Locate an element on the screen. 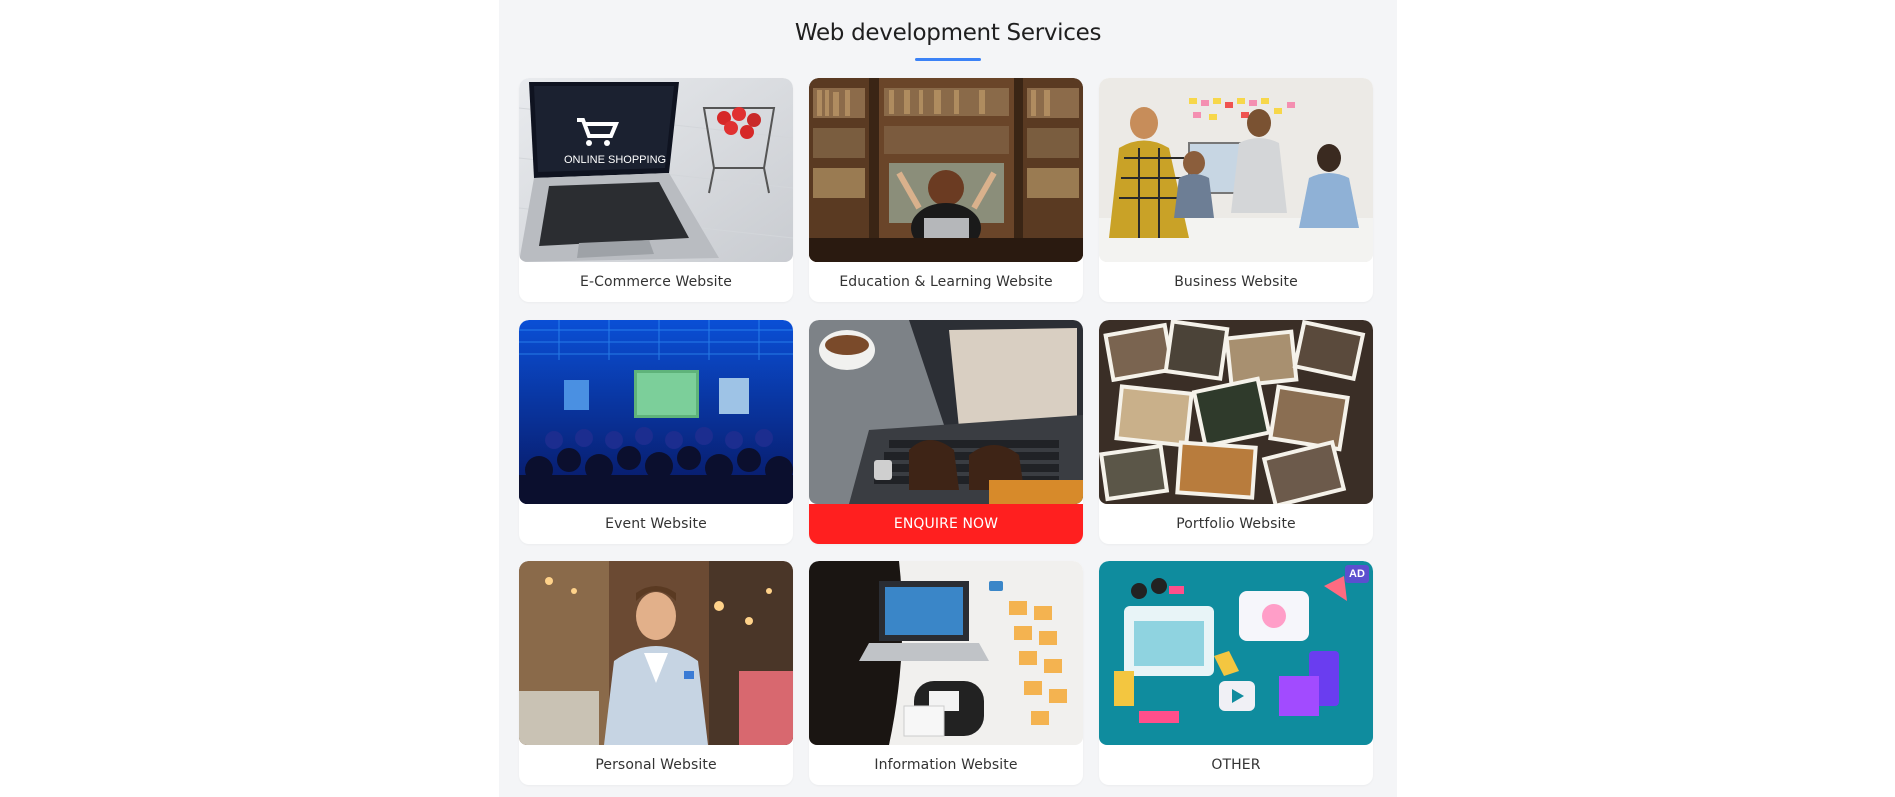 This screenshot has height=797, width=1895. service-card-business: Business Website is located at coordinates (1236, 190).